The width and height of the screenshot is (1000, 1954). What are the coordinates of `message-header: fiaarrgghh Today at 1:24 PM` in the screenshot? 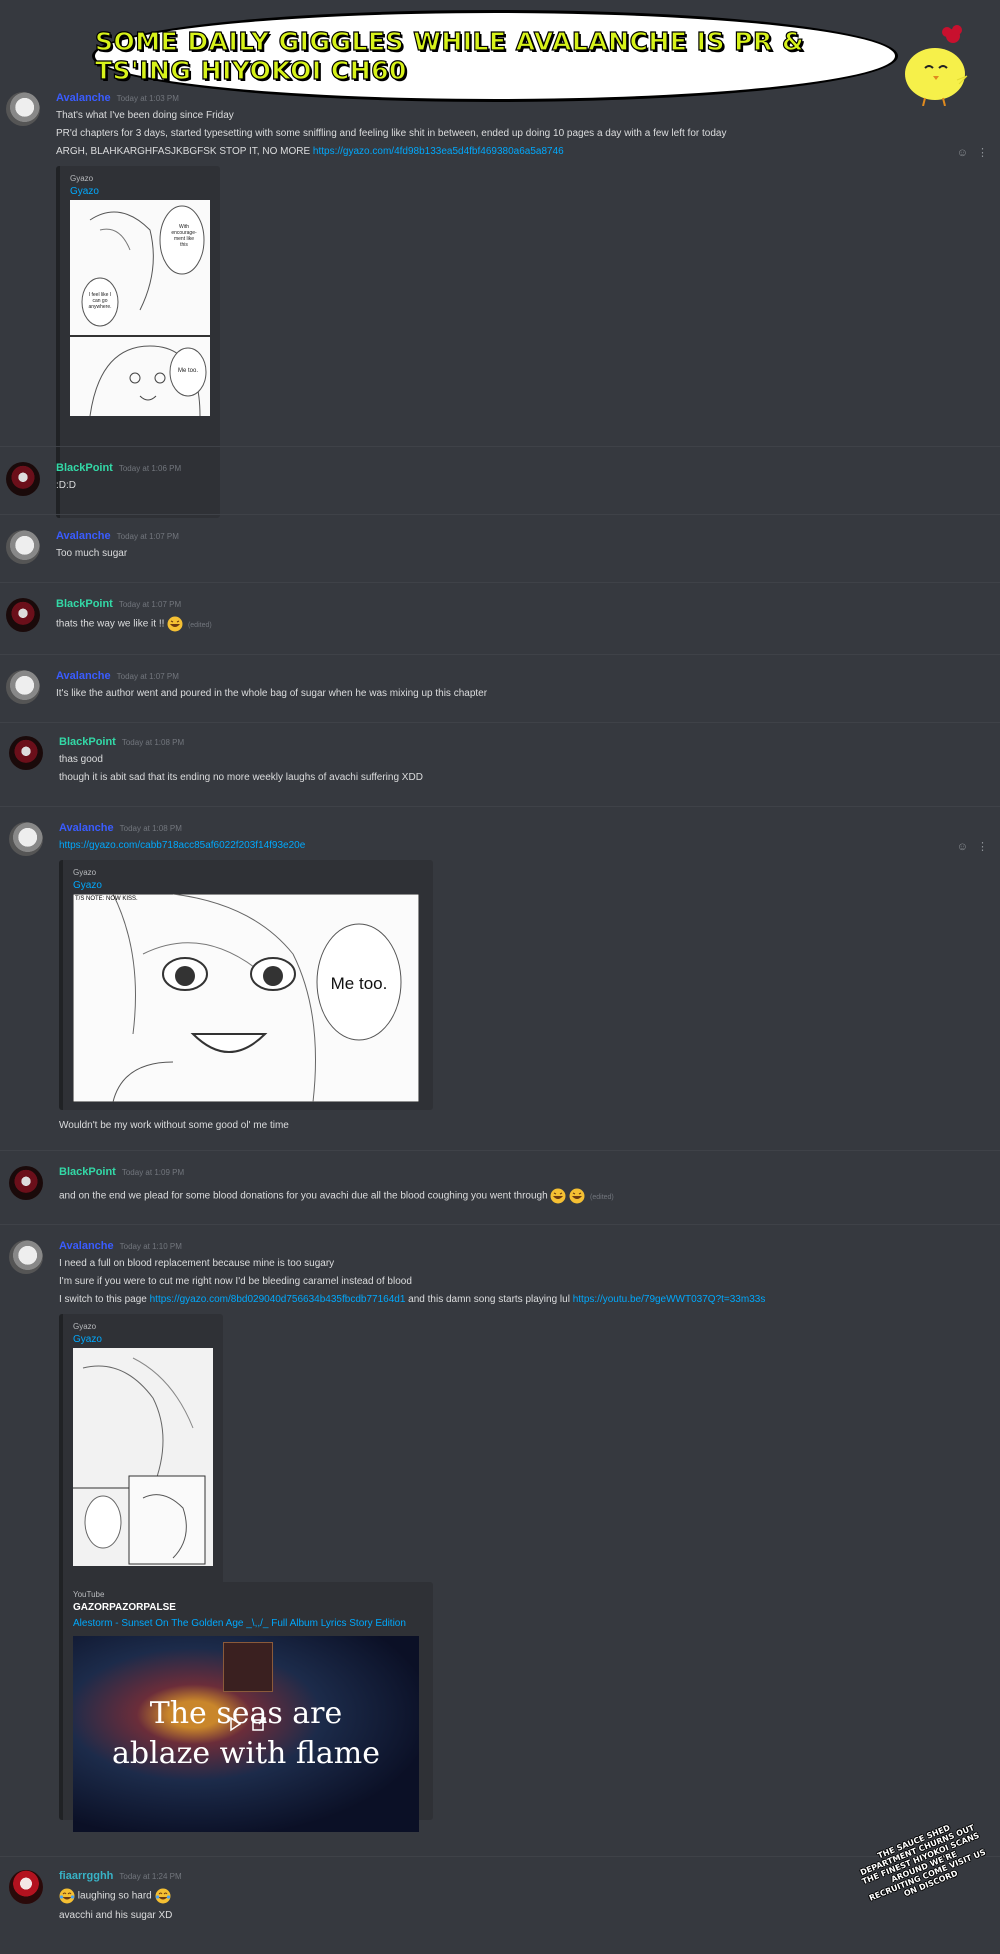 It's located at (120, 1876).